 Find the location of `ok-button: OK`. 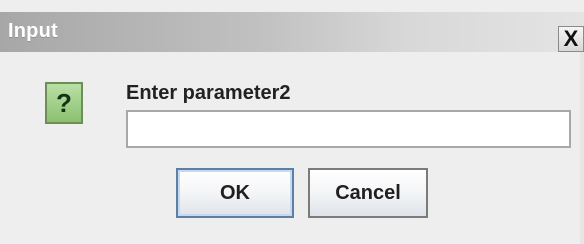

ok-button: OK is located at coordinates (235, 193).